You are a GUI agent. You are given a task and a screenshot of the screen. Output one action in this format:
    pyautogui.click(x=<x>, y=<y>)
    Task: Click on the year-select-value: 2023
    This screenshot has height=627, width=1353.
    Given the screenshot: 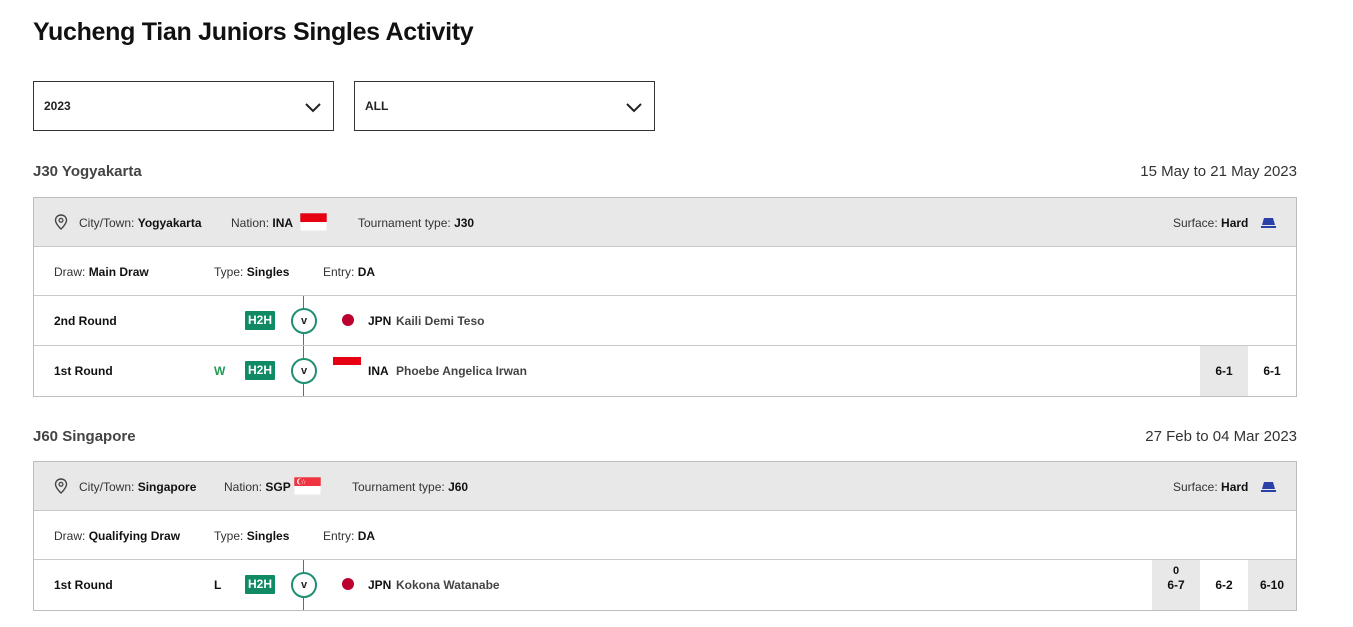 What is the action you would take?
    pyautogui.click(x=57, y=106)
    